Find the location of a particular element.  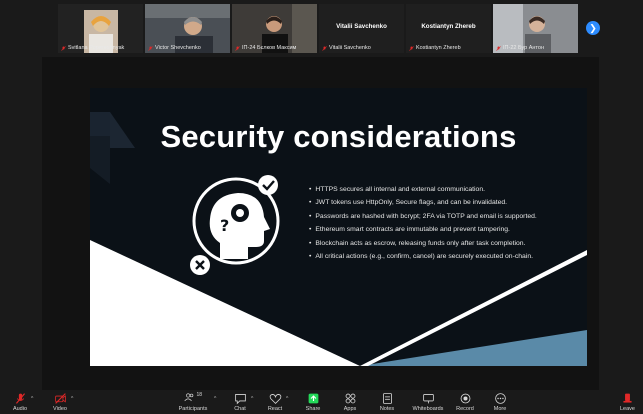

participants-button: 18 Participants is located at coordinates (193, 403).